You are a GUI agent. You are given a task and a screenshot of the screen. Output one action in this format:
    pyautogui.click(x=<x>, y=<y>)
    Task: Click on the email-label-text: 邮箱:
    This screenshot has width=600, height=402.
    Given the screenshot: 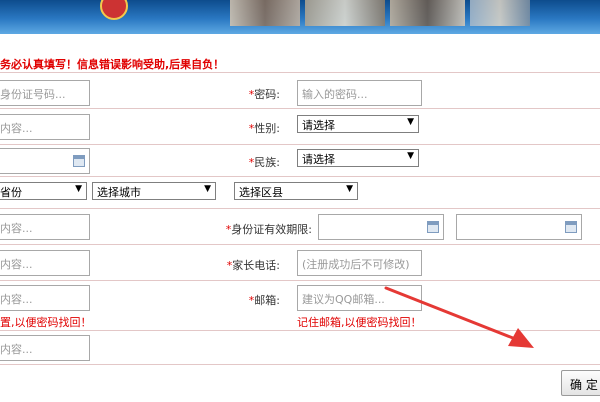 What is the action you would take?
    pyautogui.click(x=267, y=300)
    